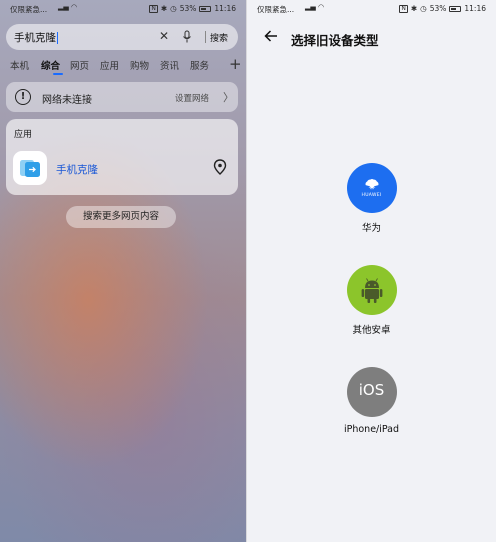 Image resolution: width=496 pixels, height=542 pixels. Describe the element at coordinates (122, 37) in the screenshot. I see `search-bar: 手机克隆 ✕ 搜索` at that location.